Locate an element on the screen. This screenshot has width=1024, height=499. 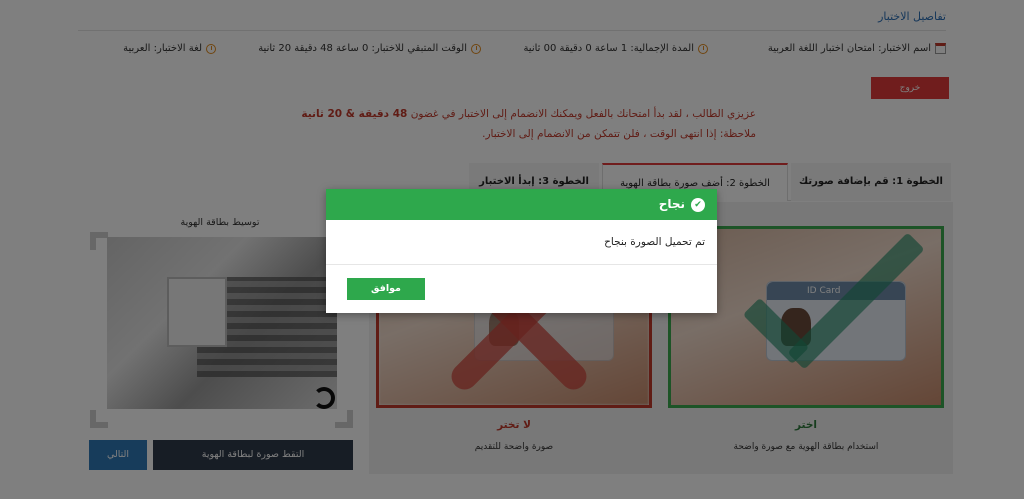
dialog-title: نجاح is located at coordinates (671, 204).